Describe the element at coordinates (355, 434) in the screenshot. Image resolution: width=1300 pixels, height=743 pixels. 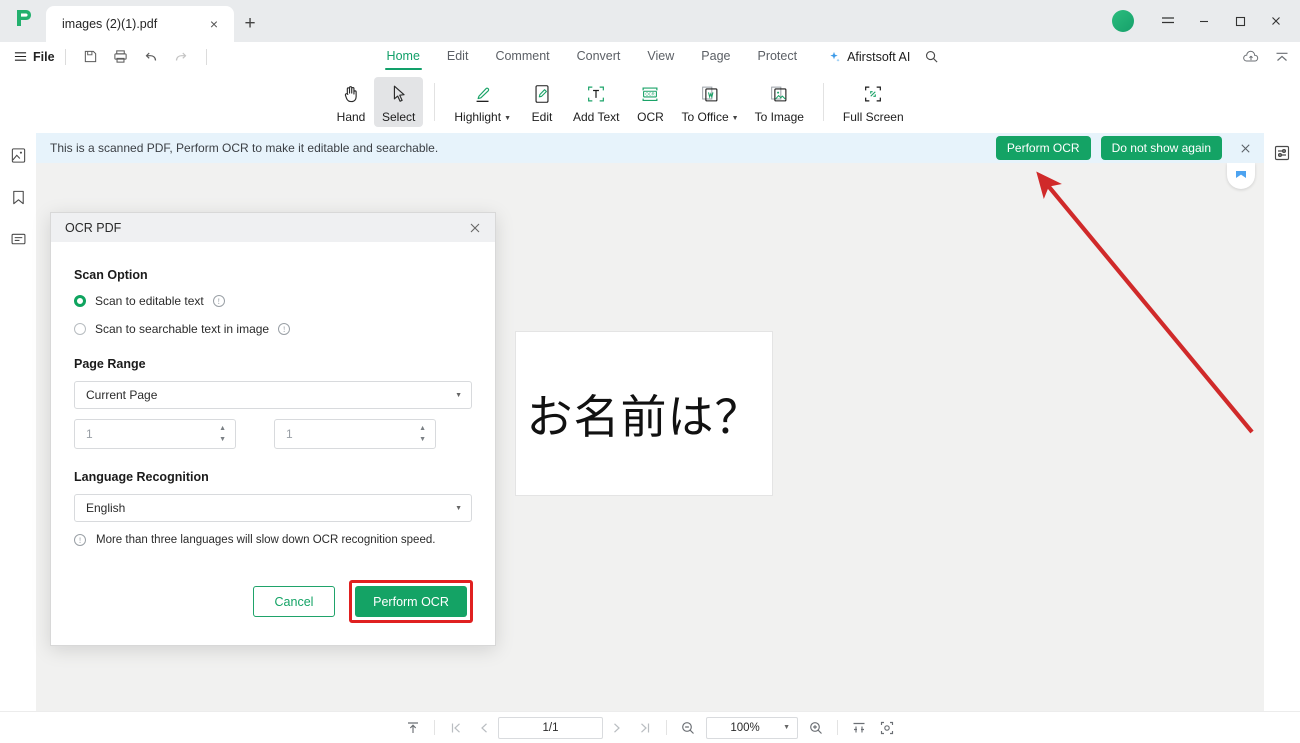
I see `page-to-stepper: 1 ▲ ▼` at that location.